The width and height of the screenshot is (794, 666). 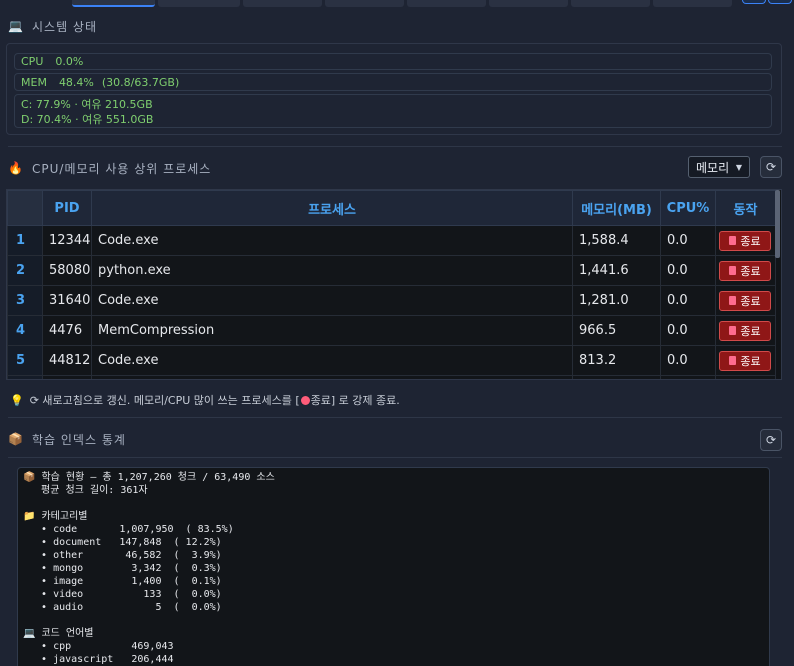 I want to click on col-header-pid: PID, so click(x=67, y=208).